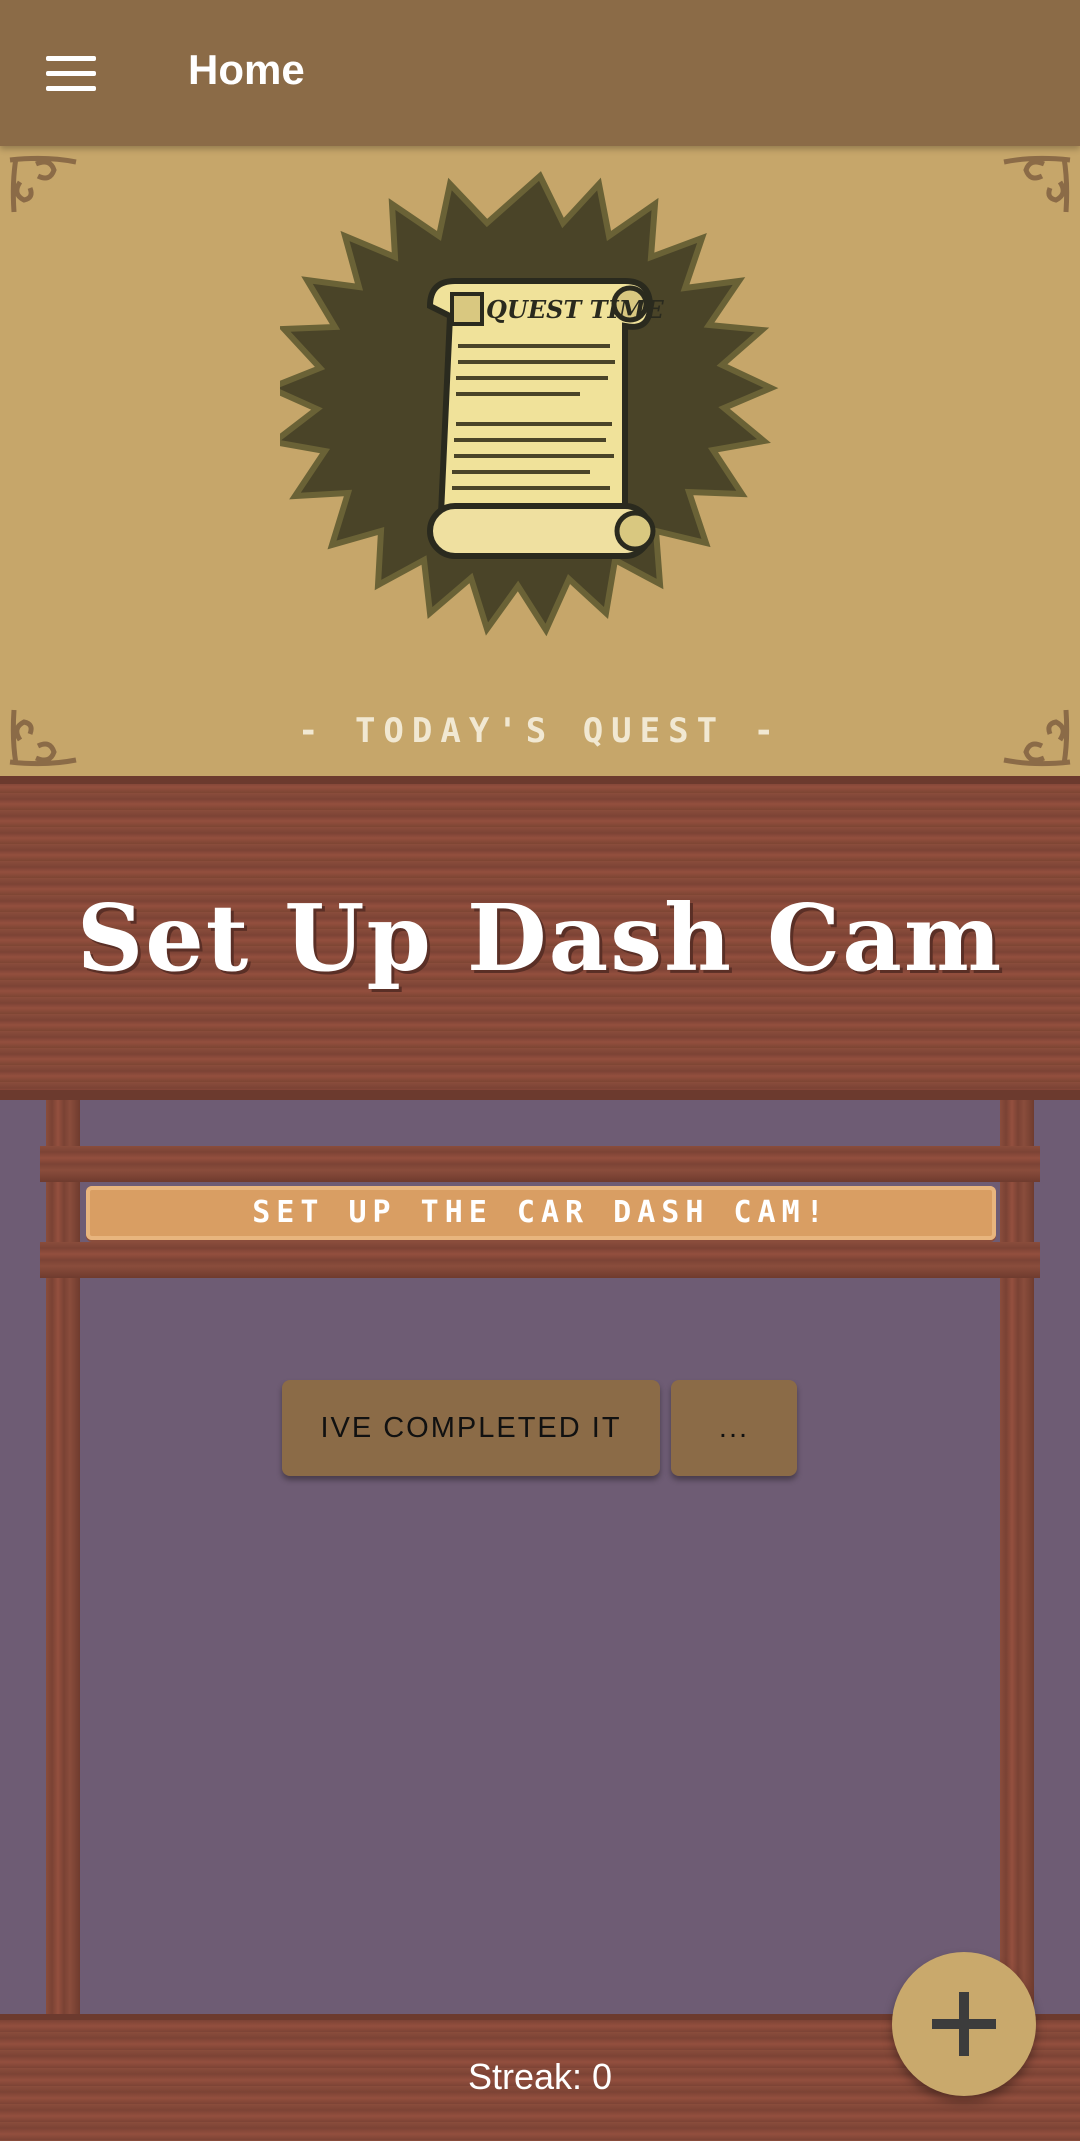 Image resolution: width=1080 pixels, height=2141 pixels. What do you see at coordinates (575, 309) in the screenshot?
I see `scroll-heading: QUEST TIME` at bounding box center [575, 309].